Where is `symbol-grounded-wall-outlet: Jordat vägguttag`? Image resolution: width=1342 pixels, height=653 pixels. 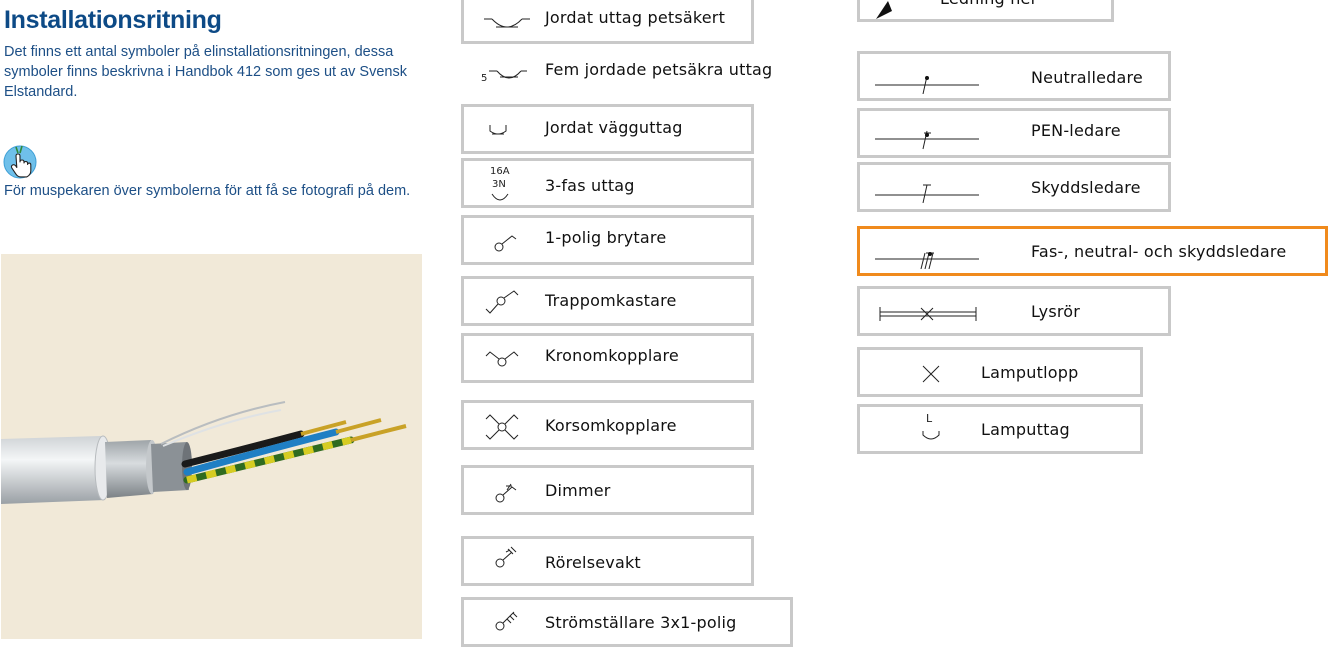 symbol-grounded-wall-outlet: Jordat vägguttag is located at coordinates (607, 129).